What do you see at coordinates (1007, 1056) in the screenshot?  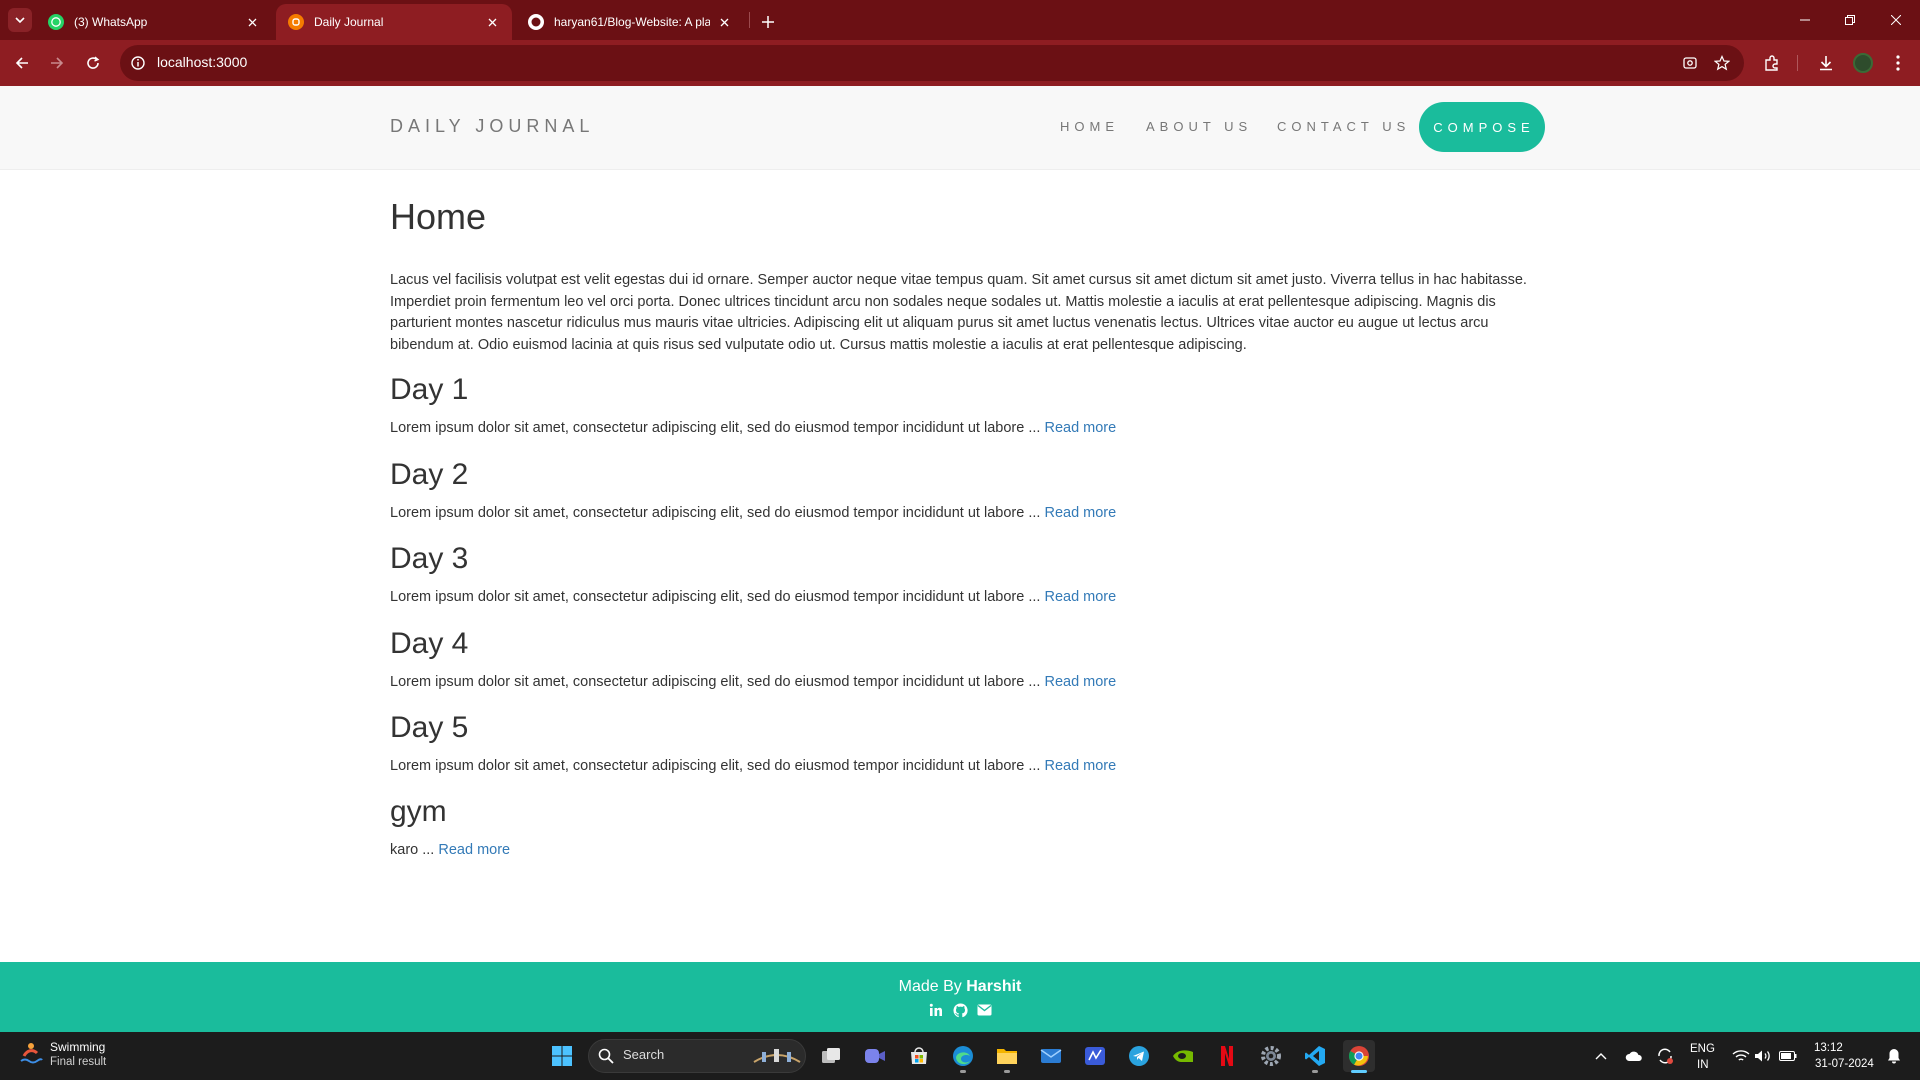 I see `file-explorer-icon` at bounding box center [1007, 1056].